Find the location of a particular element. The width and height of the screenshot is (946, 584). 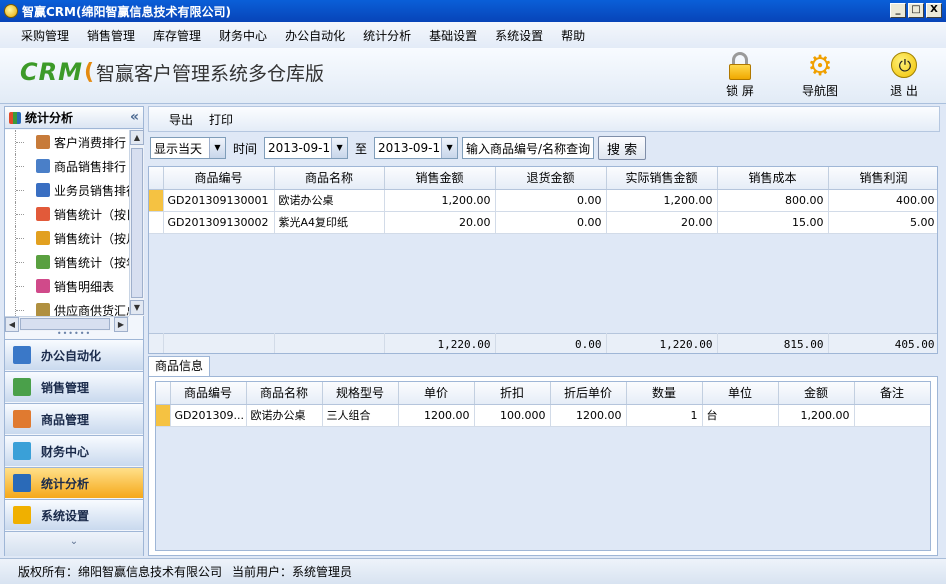

export-button: 导出 is located at coordinates (181, 119).